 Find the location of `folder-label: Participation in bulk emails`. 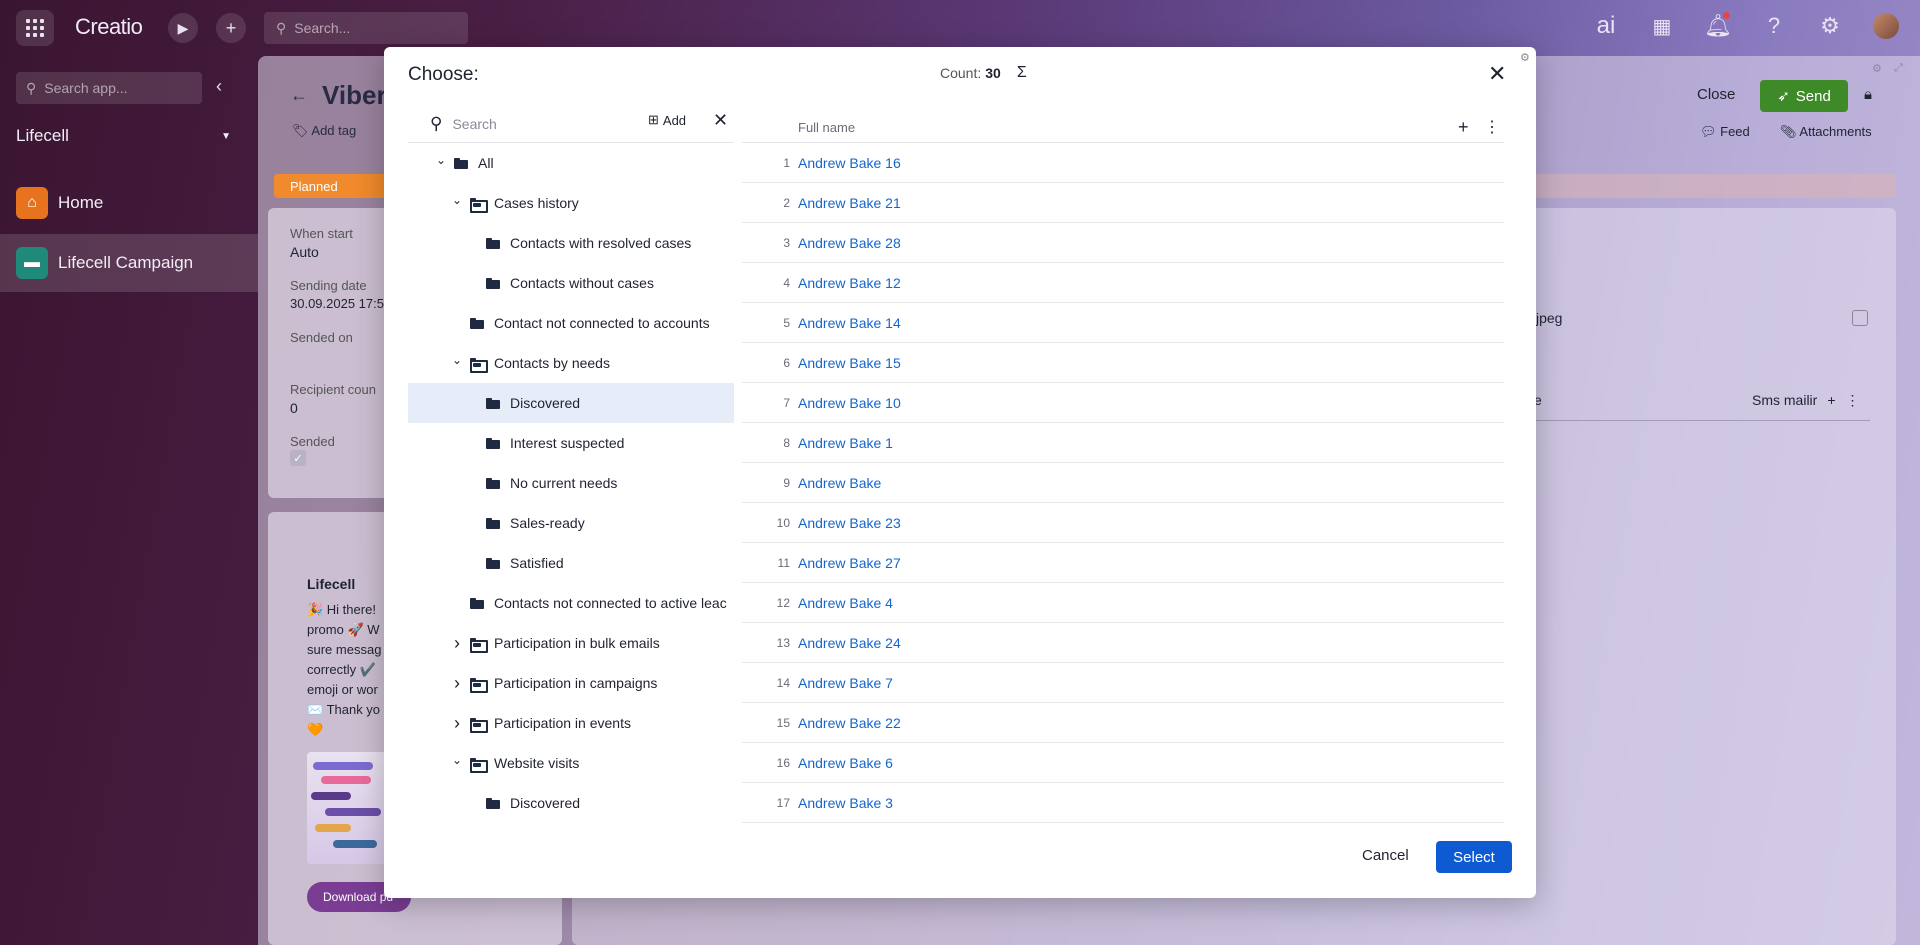

folder-label: Participation in bulk emails is located at coordinates (577, 643).